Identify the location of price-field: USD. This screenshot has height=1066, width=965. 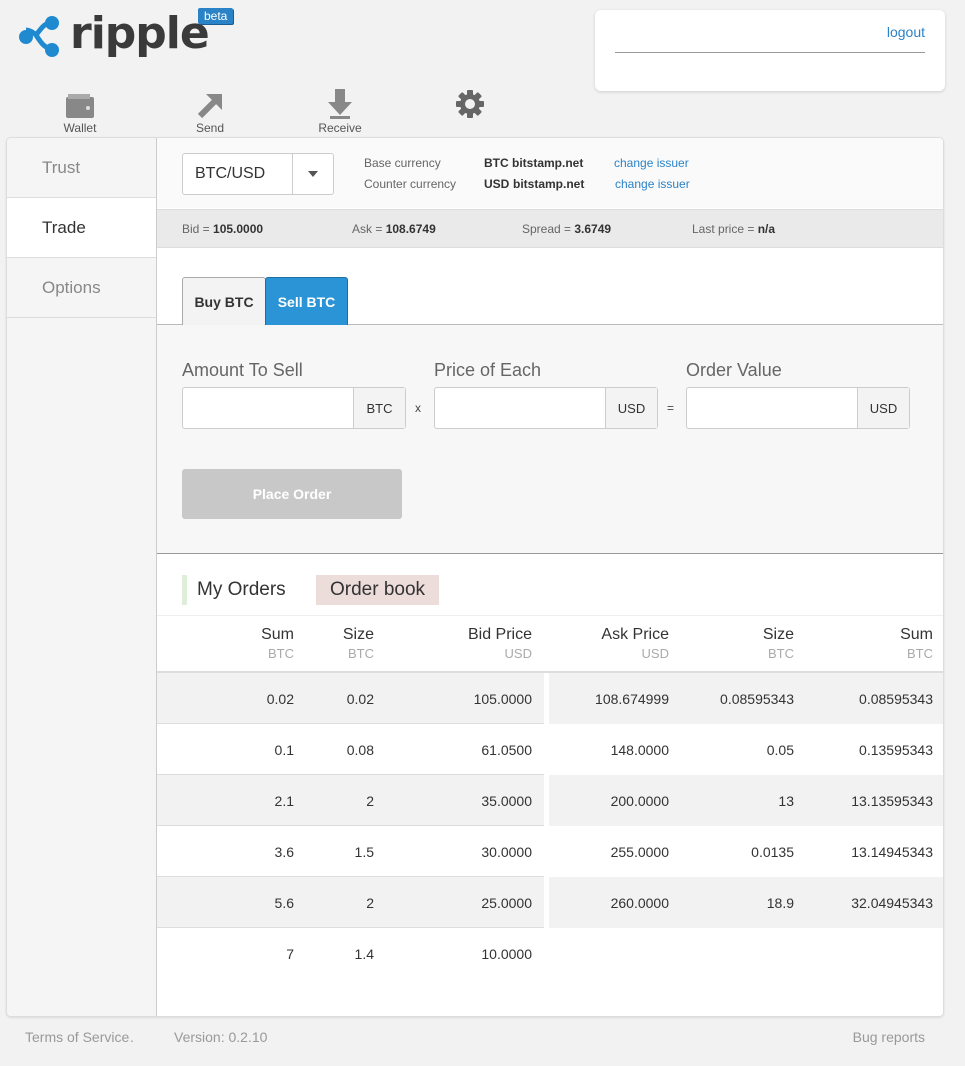
(546, 408).